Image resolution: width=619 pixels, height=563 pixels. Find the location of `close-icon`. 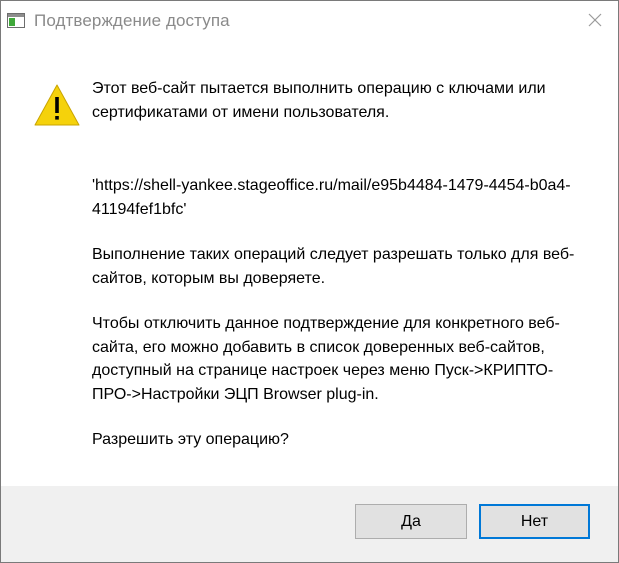

close-icon is located at coordinates (595, 20).